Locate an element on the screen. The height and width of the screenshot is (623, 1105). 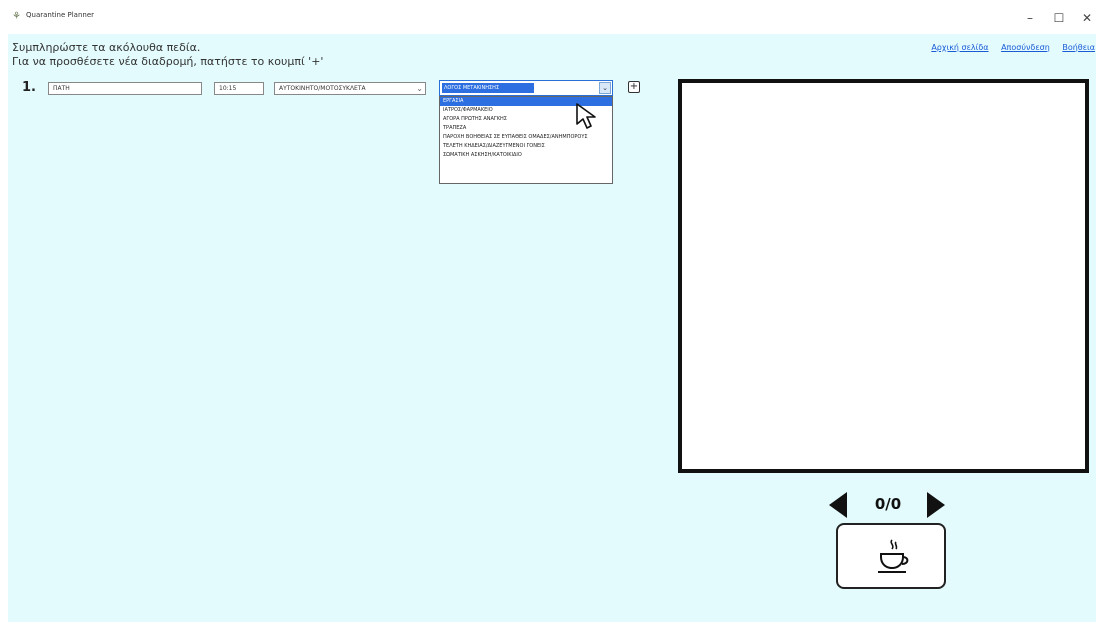
help-link: Βοήθεια is located at coordinates (1078, 47).